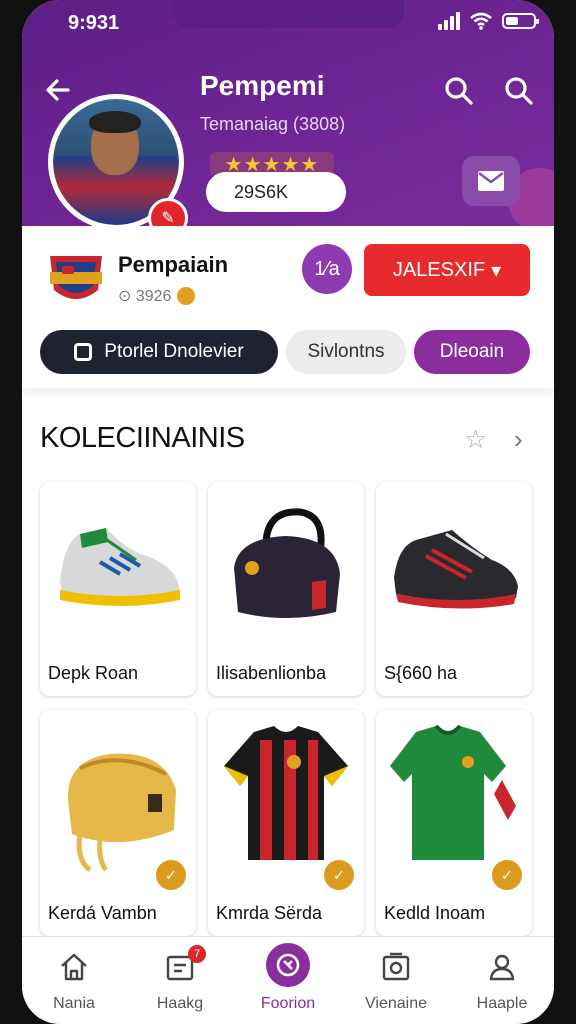 The width and height of the screenshot is (576, 1024). What do you see at coordinates (145, 296) in the screenshot?
I see `club-meta-value: ⊙ 3926` at bounding box center [145, 296].